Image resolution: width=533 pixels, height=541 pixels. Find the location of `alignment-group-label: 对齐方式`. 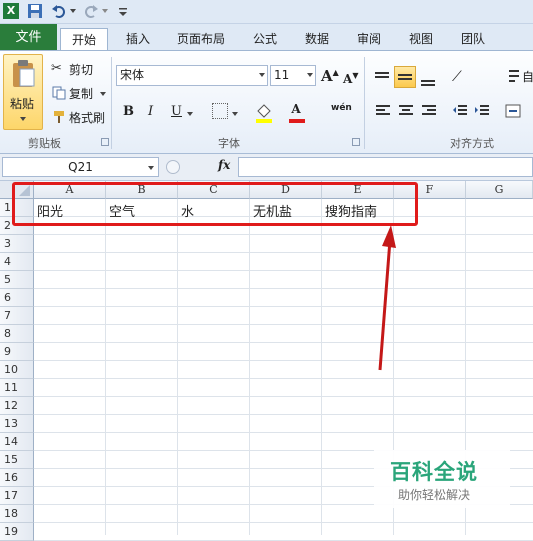

alignment-group-label: 对齐方式 is located at coordinates (472, 143).